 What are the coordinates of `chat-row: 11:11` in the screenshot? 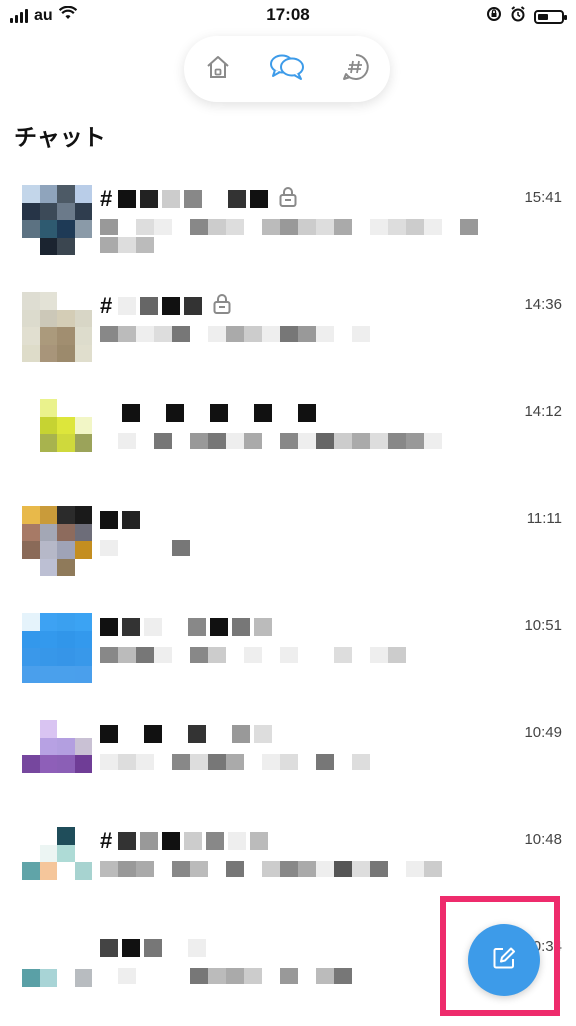 It's located at (288, 544).